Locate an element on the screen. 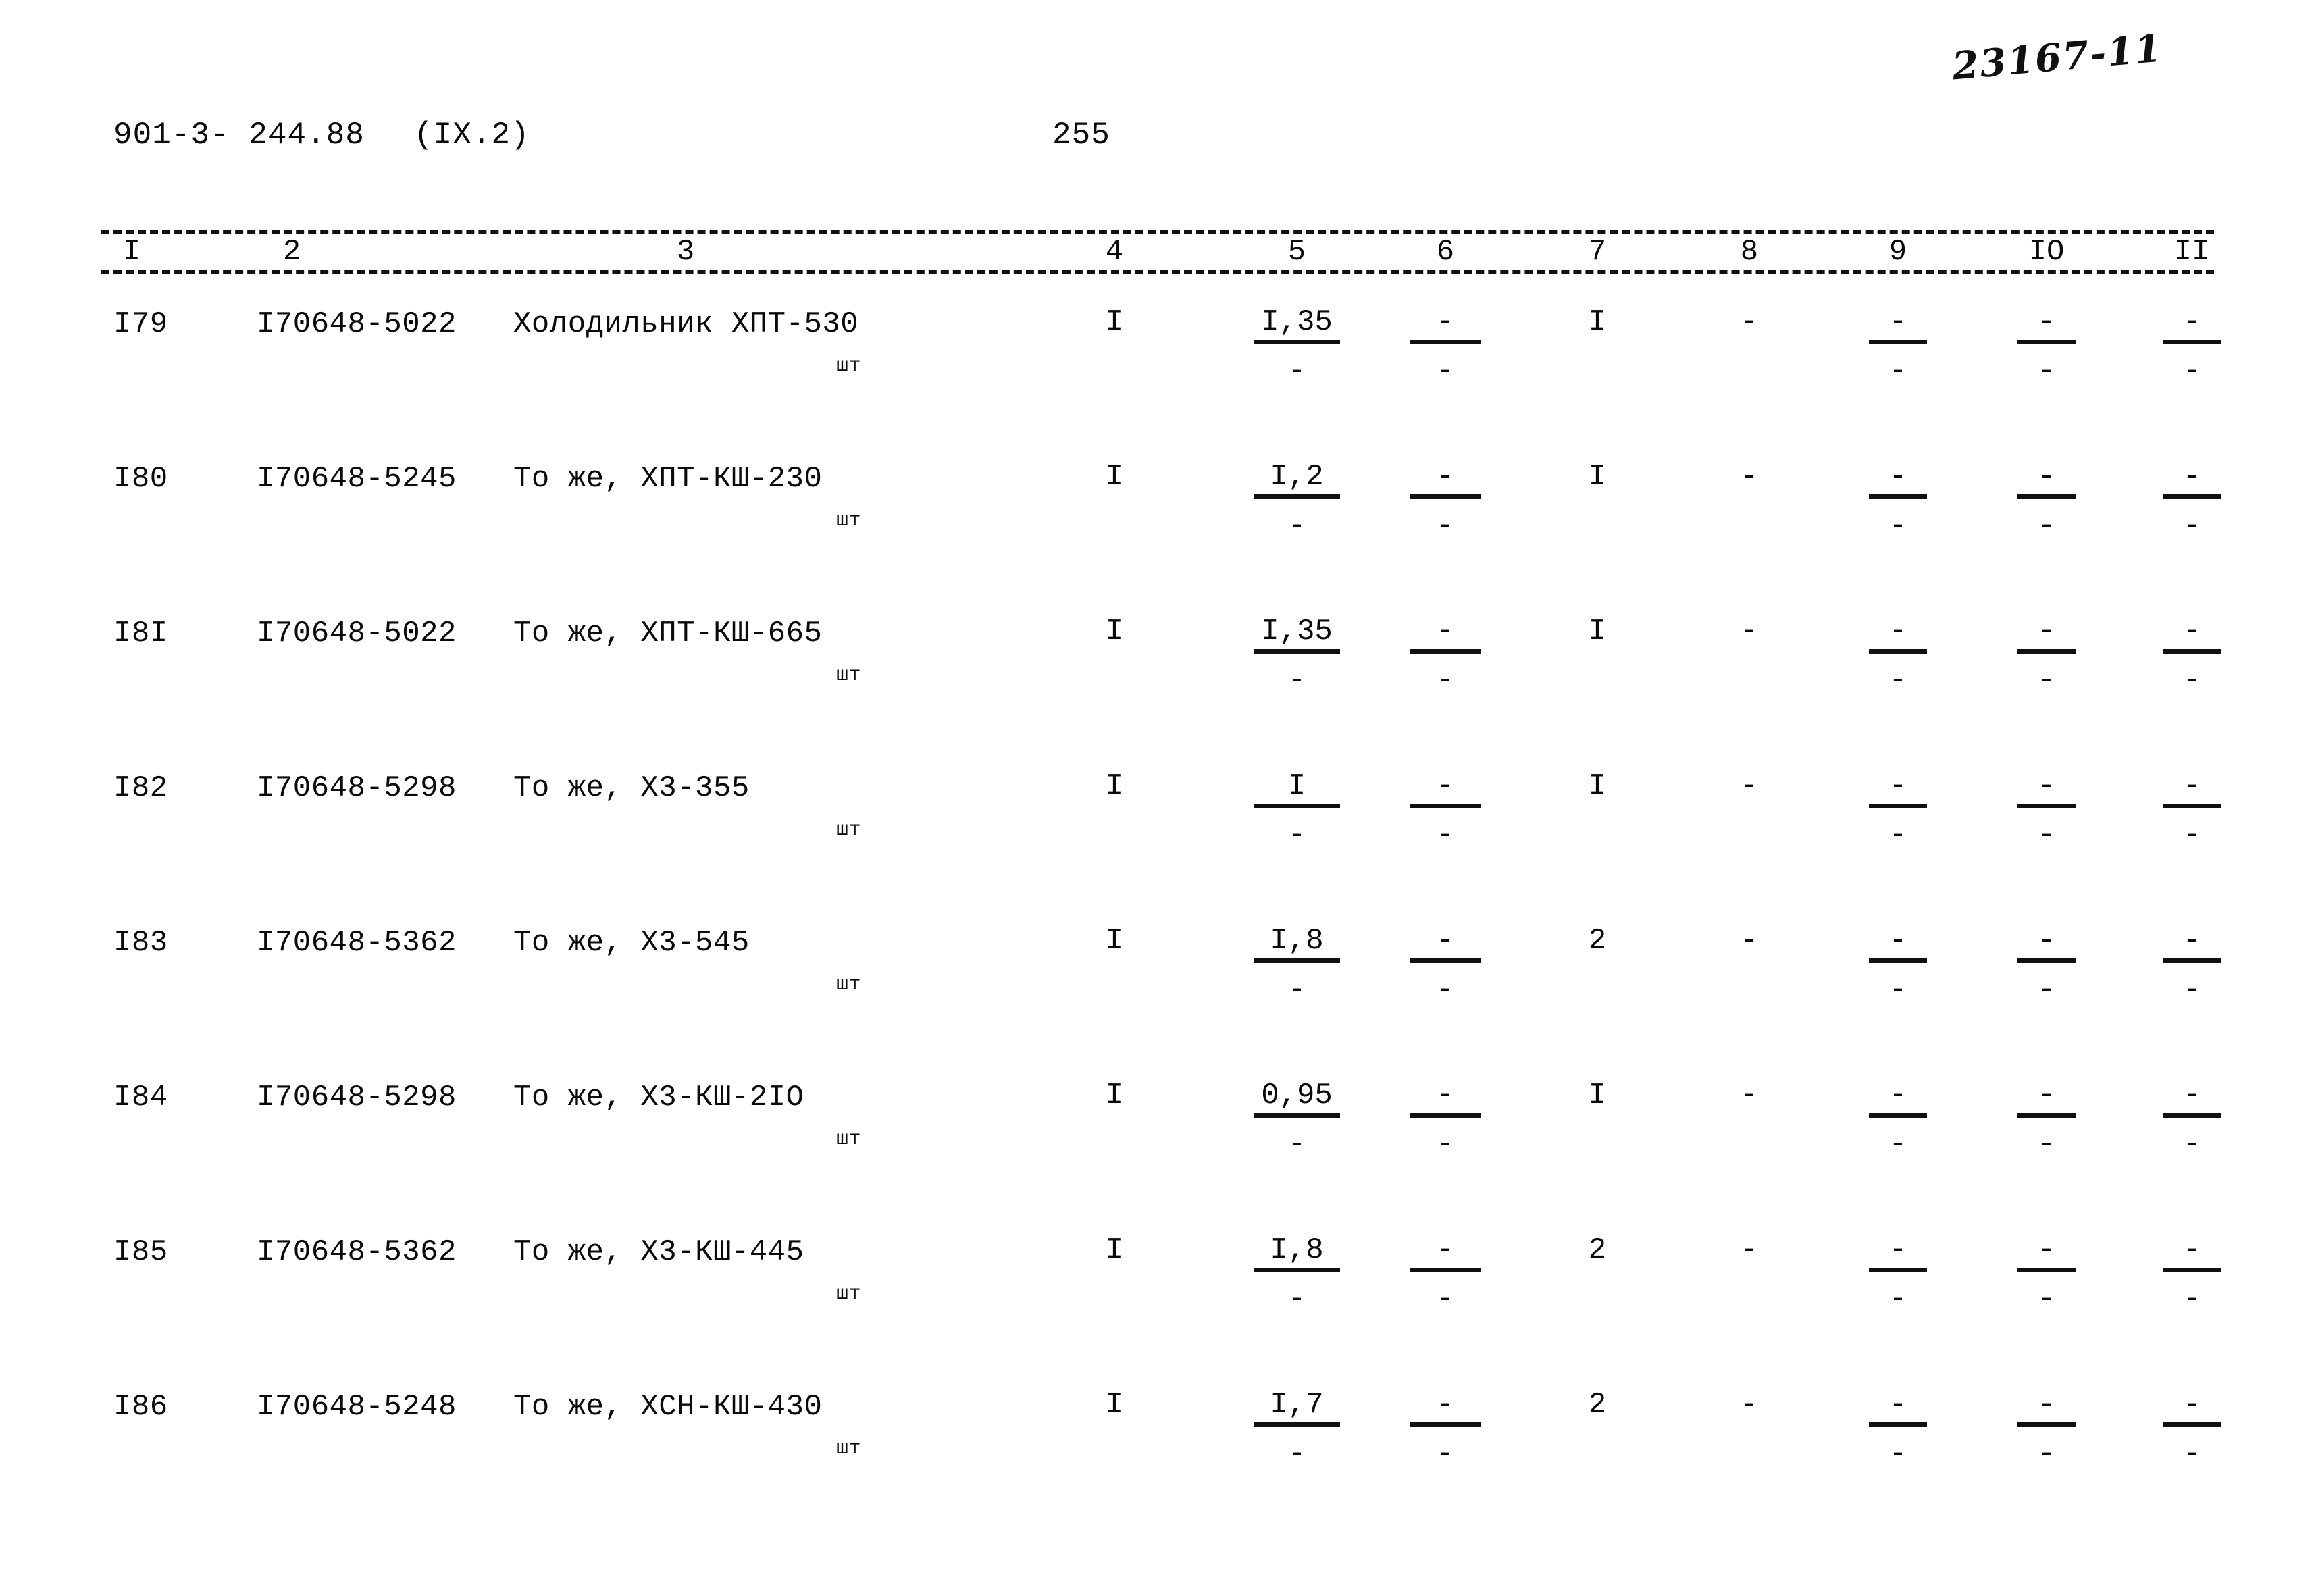 This screenshot has height=1596, width=2314. column-header-3: 3 is located at coordinates (685, 252).